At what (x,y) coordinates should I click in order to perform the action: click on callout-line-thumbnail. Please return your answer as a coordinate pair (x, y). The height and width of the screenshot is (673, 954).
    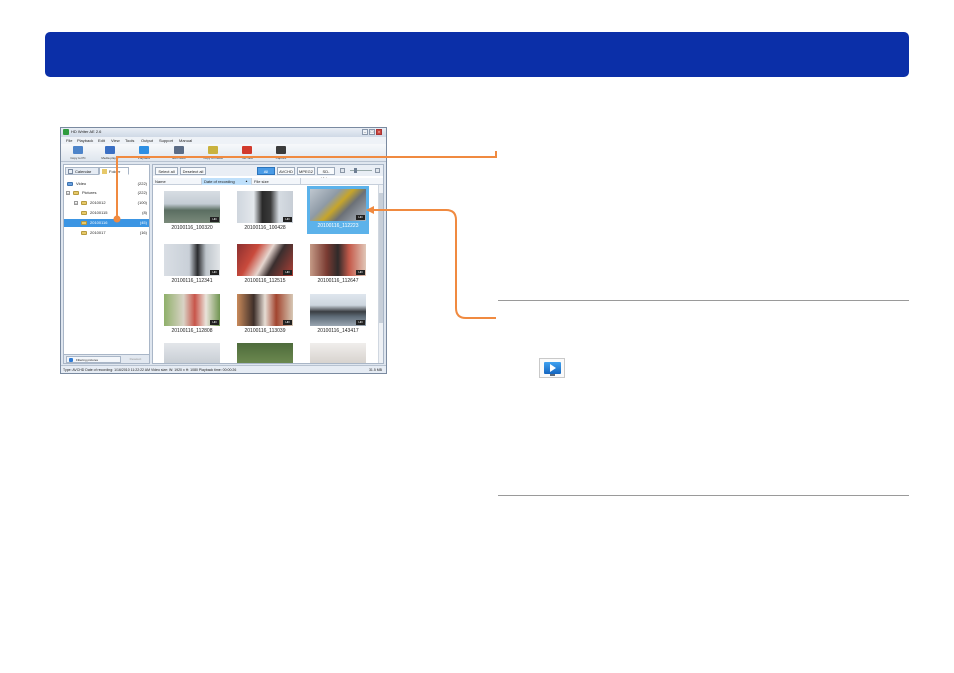
    Looking at the image, I should click on (434, 264).